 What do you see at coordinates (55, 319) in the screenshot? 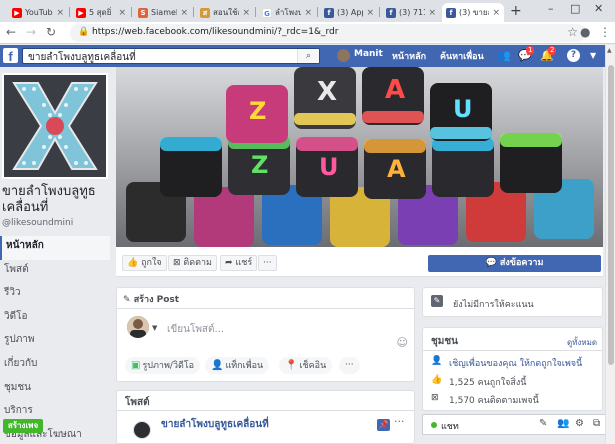
I see `sidebar-item-videos: วิดีโอ` at bounding box center [55, 319].